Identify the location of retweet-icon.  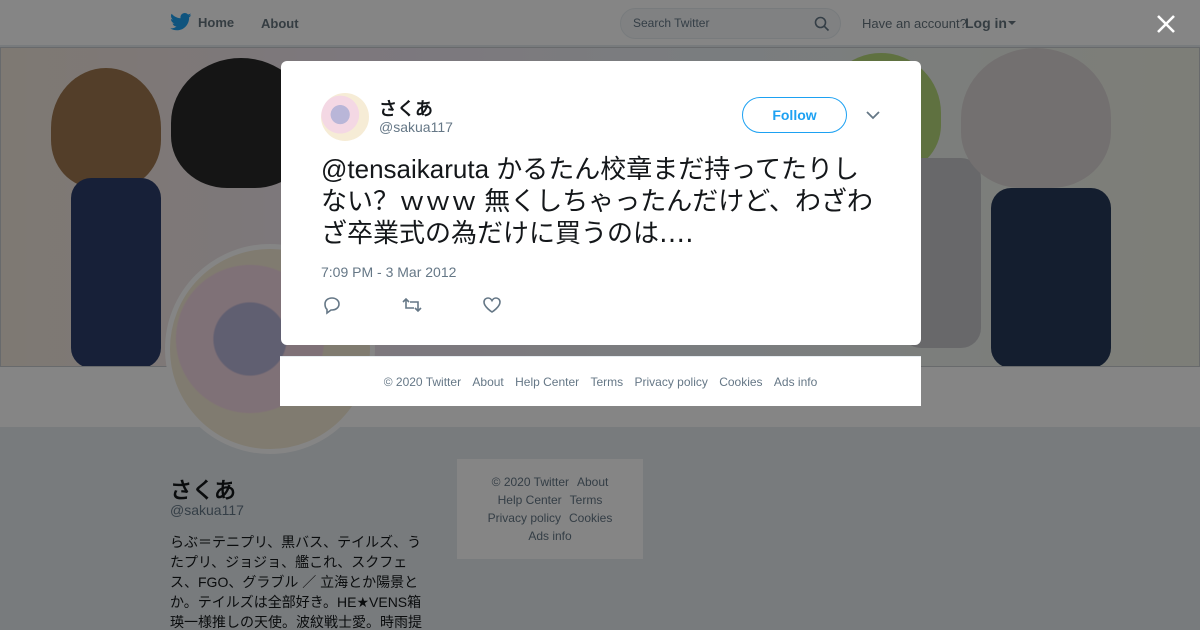
(412, 305).